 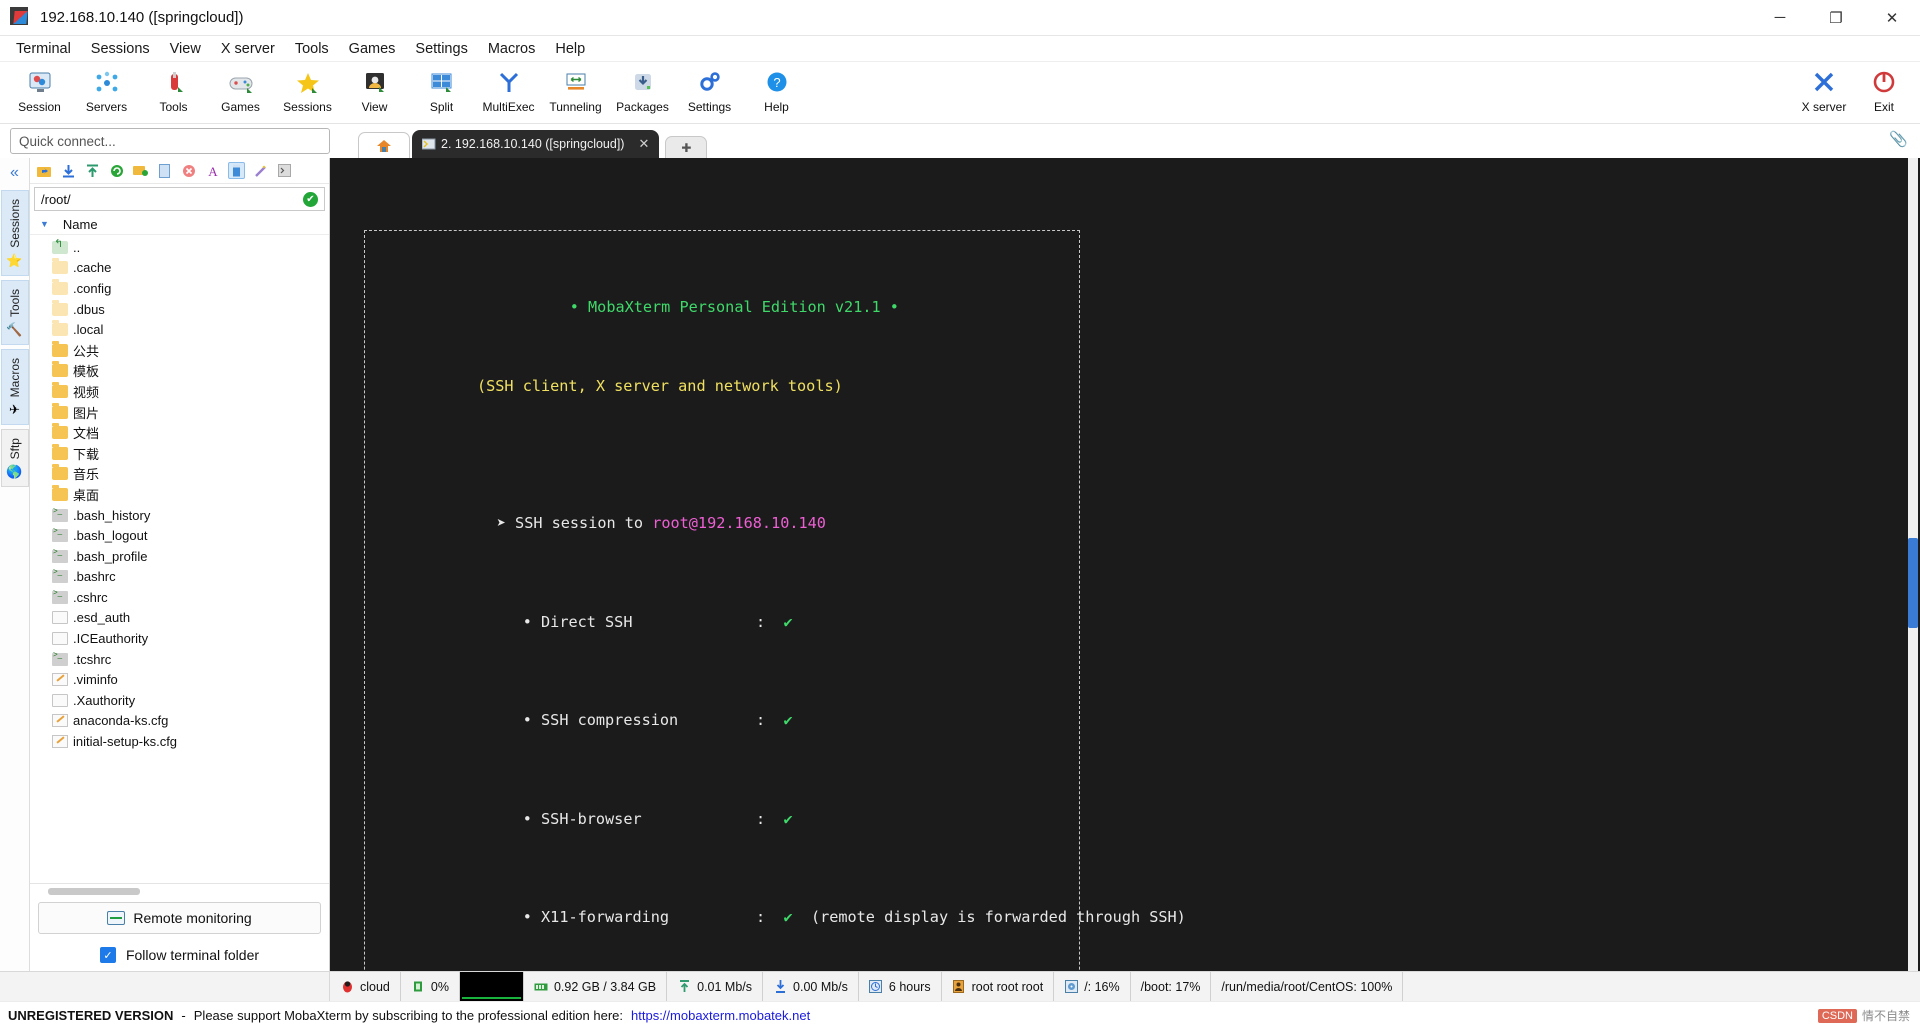 I want to click on file-list-item: 下载, so click(x=179, y=453).